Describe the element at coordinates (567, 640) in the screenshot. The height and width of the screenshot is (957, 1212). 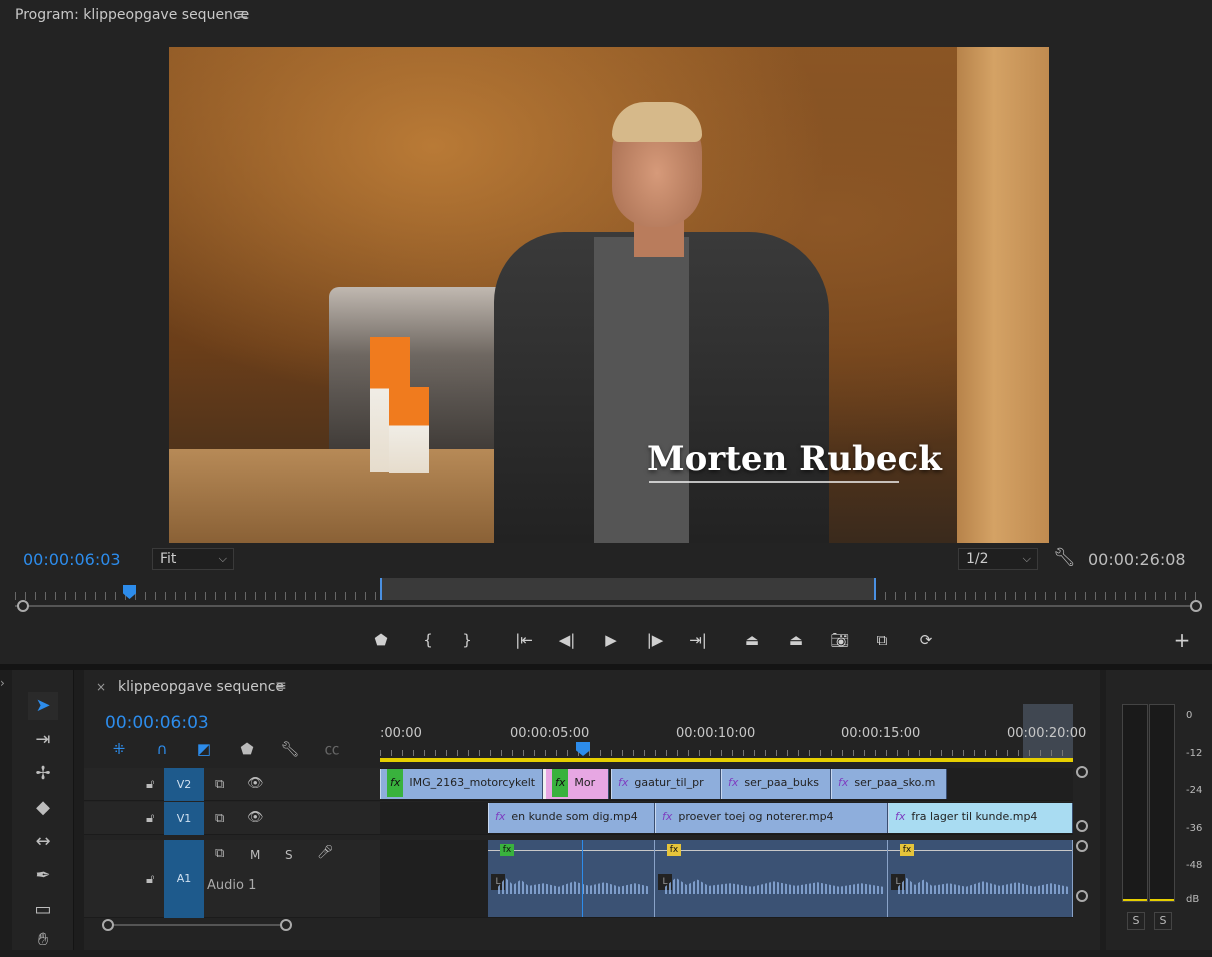
I see `step-back-button: ◀|` at that location.